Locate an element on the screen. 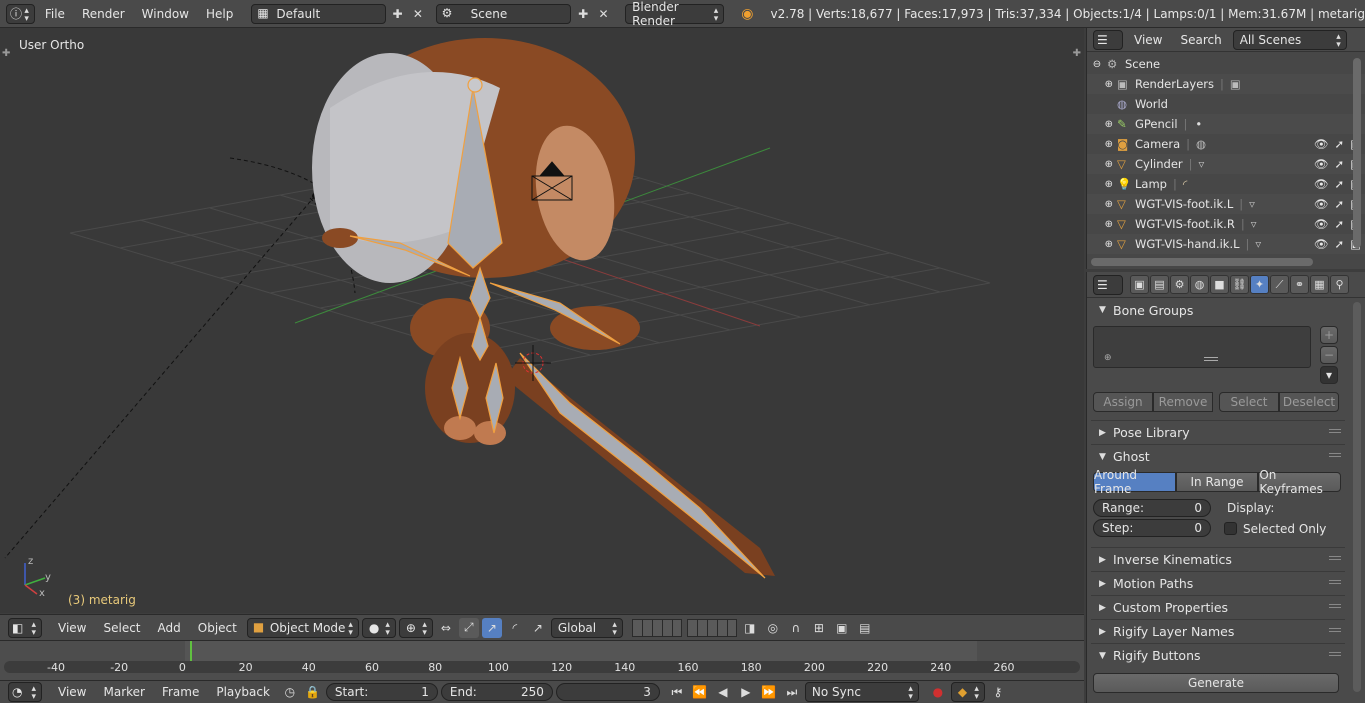 The height and width of the screenshot is (703, 1365). render-engine-dropdown: Blender Render ▴ ▾ is located at coordinates (675, 14).